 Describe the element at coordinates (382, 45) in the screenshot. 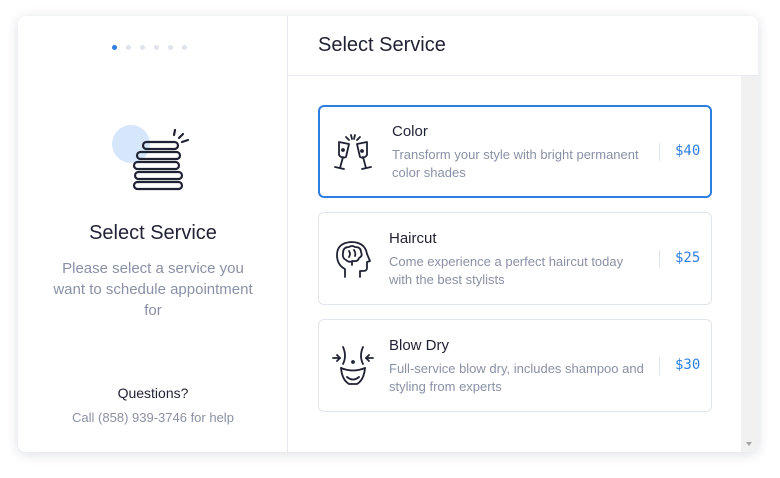

I see `page-title: Select Service` at that location.